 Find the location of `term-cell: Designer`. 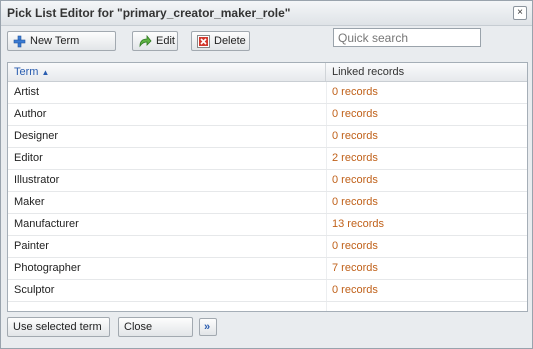

term-cell: Designer is located at coordinates (36, 136).